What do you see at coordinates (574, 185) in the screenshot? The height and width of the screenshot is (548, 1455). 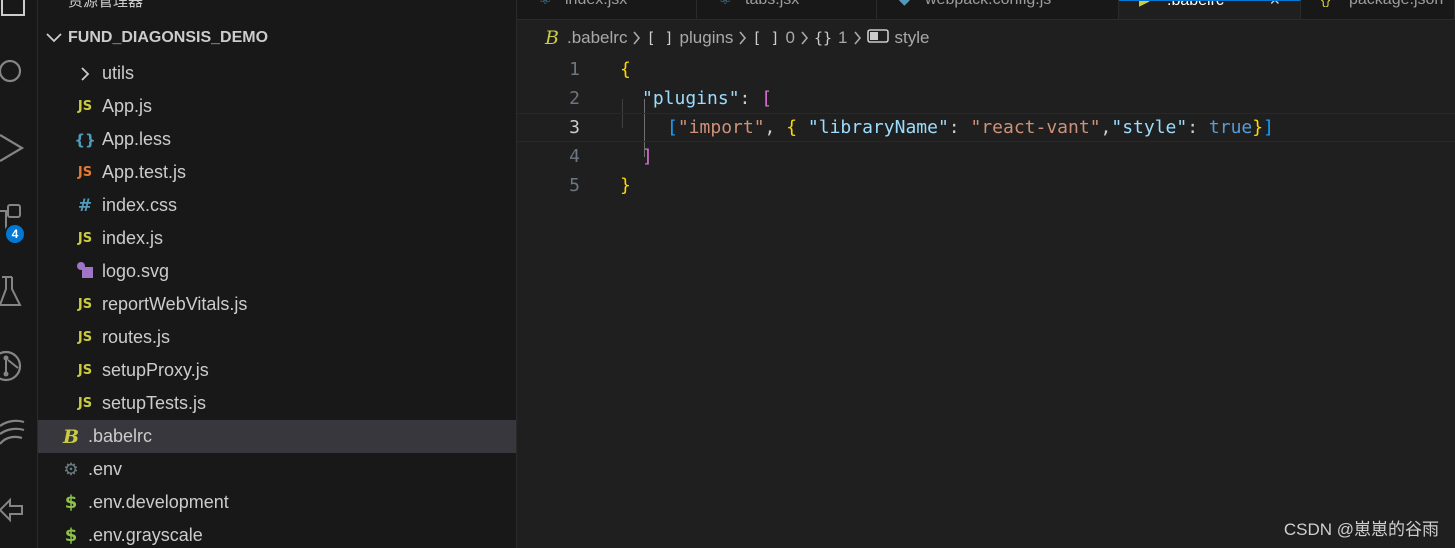 I see `line-number: 5` at bounding box center [574, 185].